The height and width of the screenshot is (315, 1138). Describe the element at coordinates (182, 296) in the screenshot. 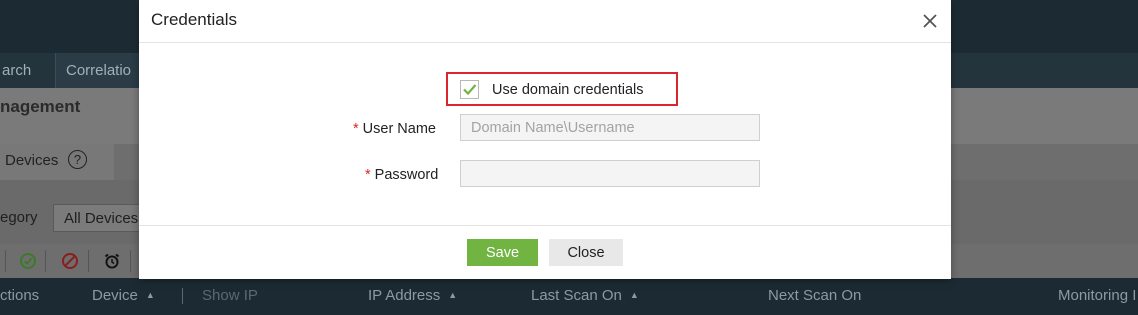

I see `column-separator` at that location.